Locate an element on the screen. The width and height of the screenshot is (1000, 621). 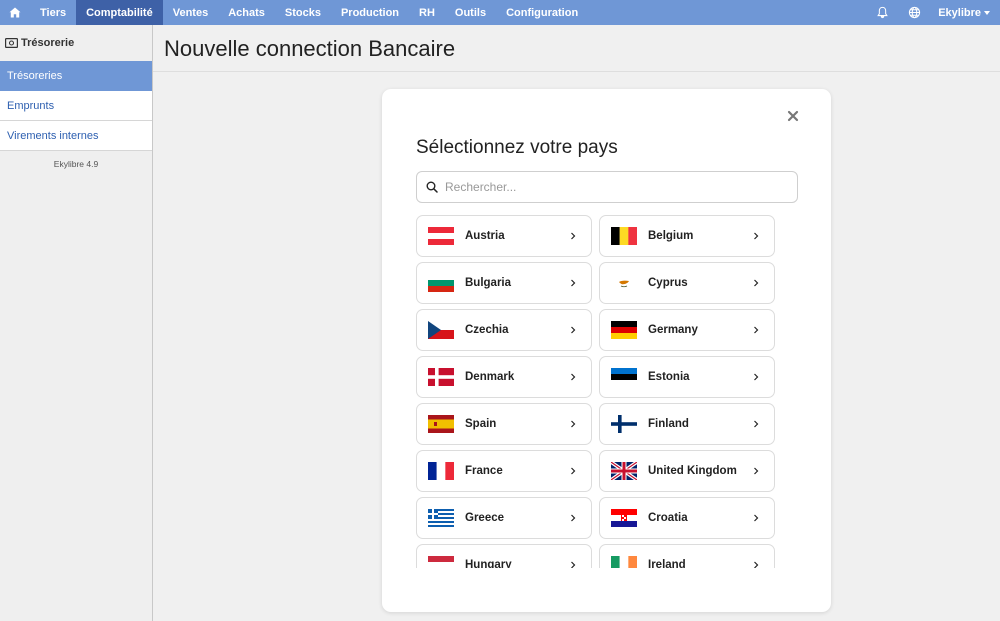
notifications-button is located at coordinates (882, 12).